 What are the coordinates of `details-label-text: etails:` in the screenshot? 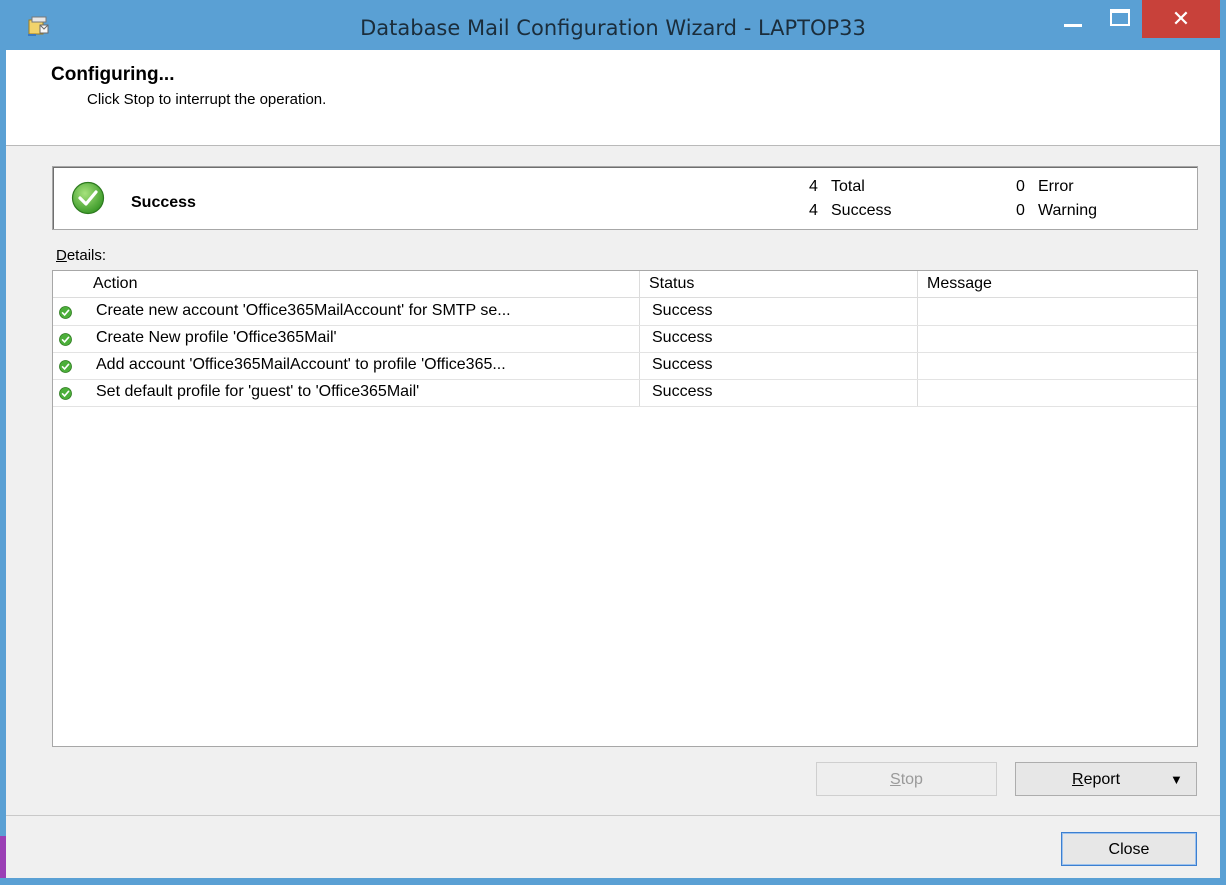 It's located at (86, 255).